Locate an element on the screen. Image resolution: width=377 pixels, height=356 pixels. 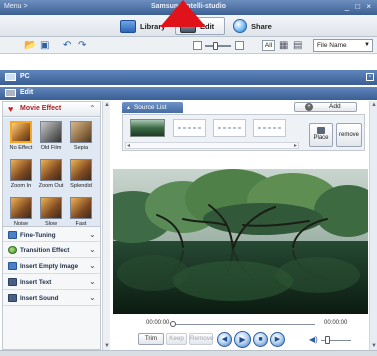
place-icon is located at coordinates (321, 130).